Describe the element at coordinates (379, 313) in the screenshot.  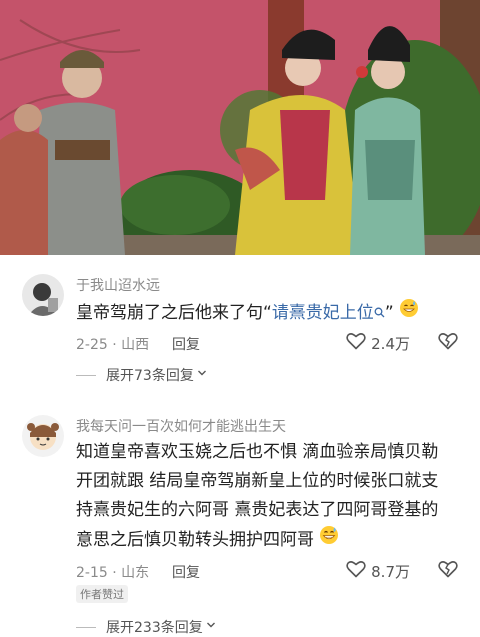
I see `search-icon` at that location.